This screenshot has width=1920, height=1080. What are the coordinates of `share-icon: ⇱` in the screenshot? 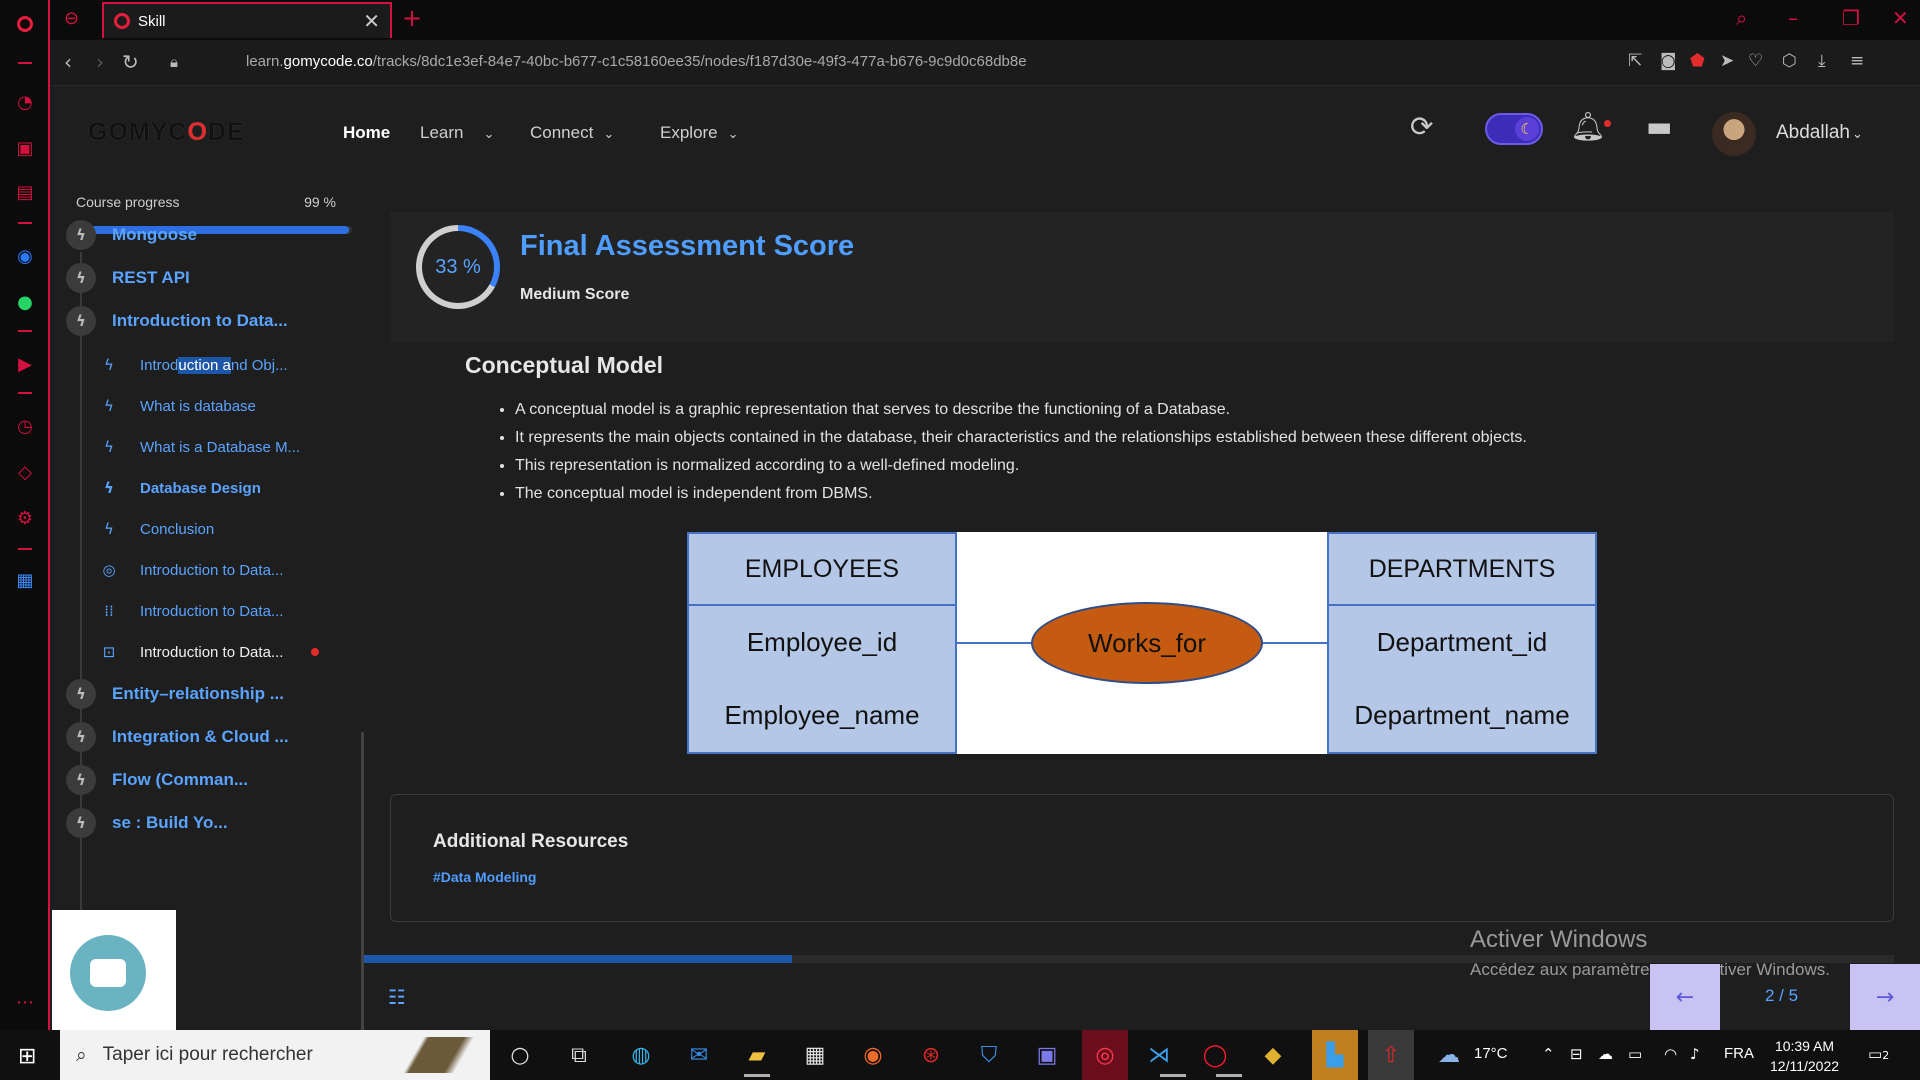 It's located at (1635, 61).